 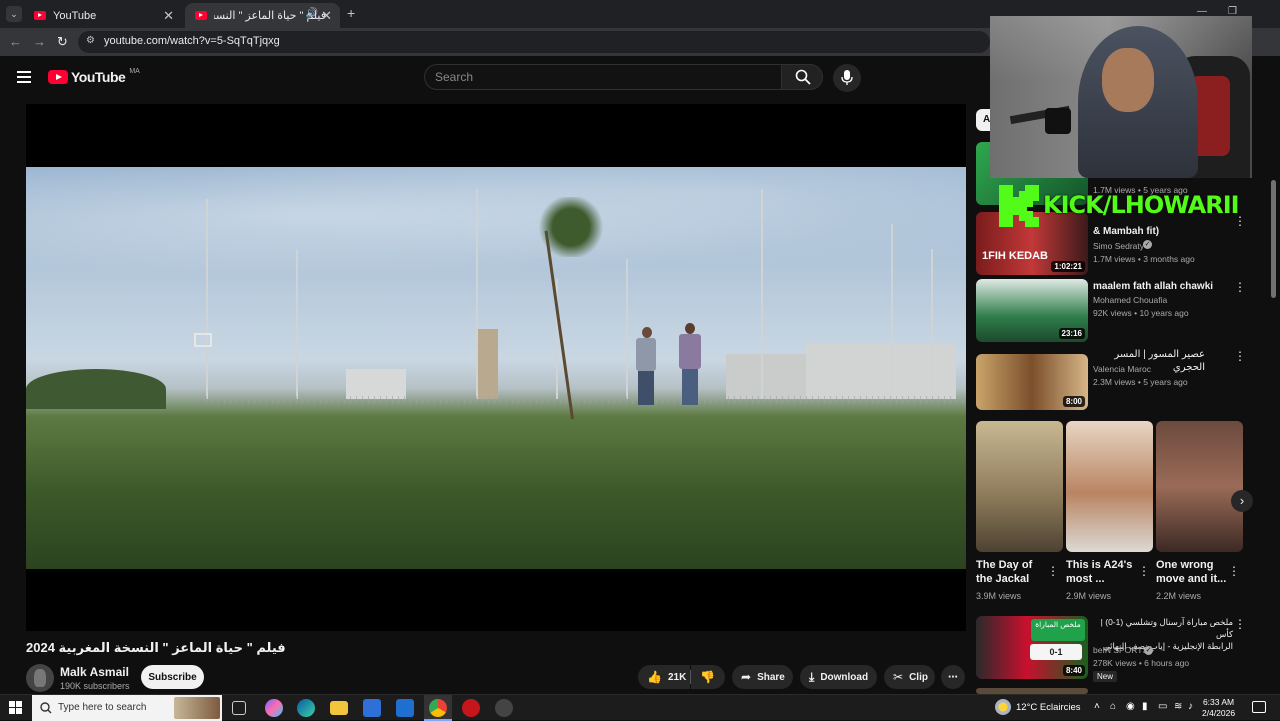 I want to click on video-thumbnail: 23:16, so click(x=1032, y=310).